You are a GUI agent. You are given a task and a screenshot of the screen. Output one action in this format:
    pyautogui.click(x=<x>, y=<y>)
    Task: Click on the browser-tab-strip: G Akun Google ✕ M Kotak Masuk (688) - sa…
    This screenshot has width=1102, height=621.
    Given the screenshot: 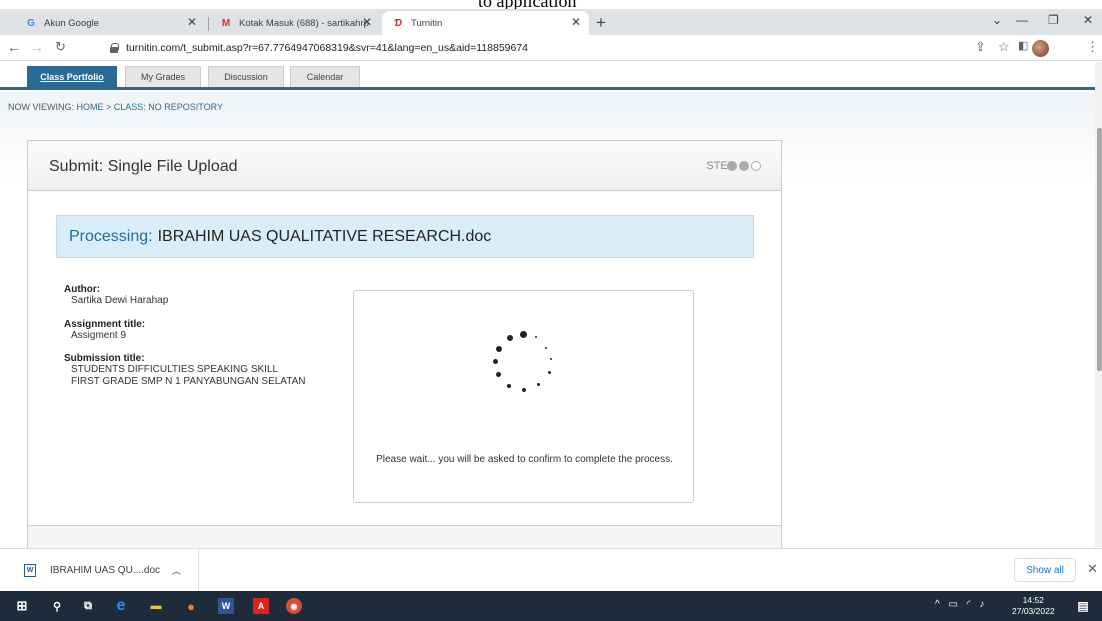 What is the action you would take?
    pyautogui.click(x=551, y=22)
    